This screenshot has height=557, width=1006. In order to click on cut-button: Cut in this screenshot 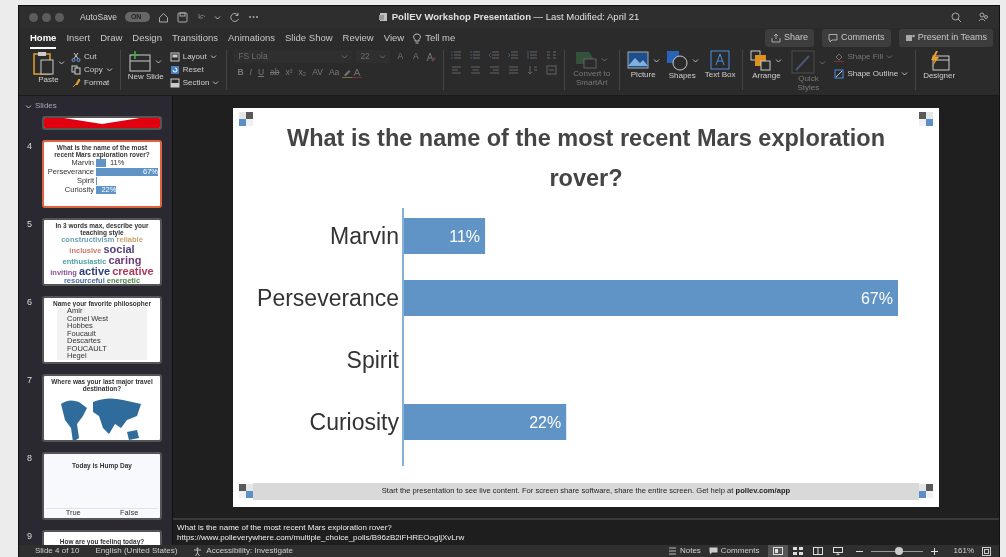, I will do `click(92, 56)`.